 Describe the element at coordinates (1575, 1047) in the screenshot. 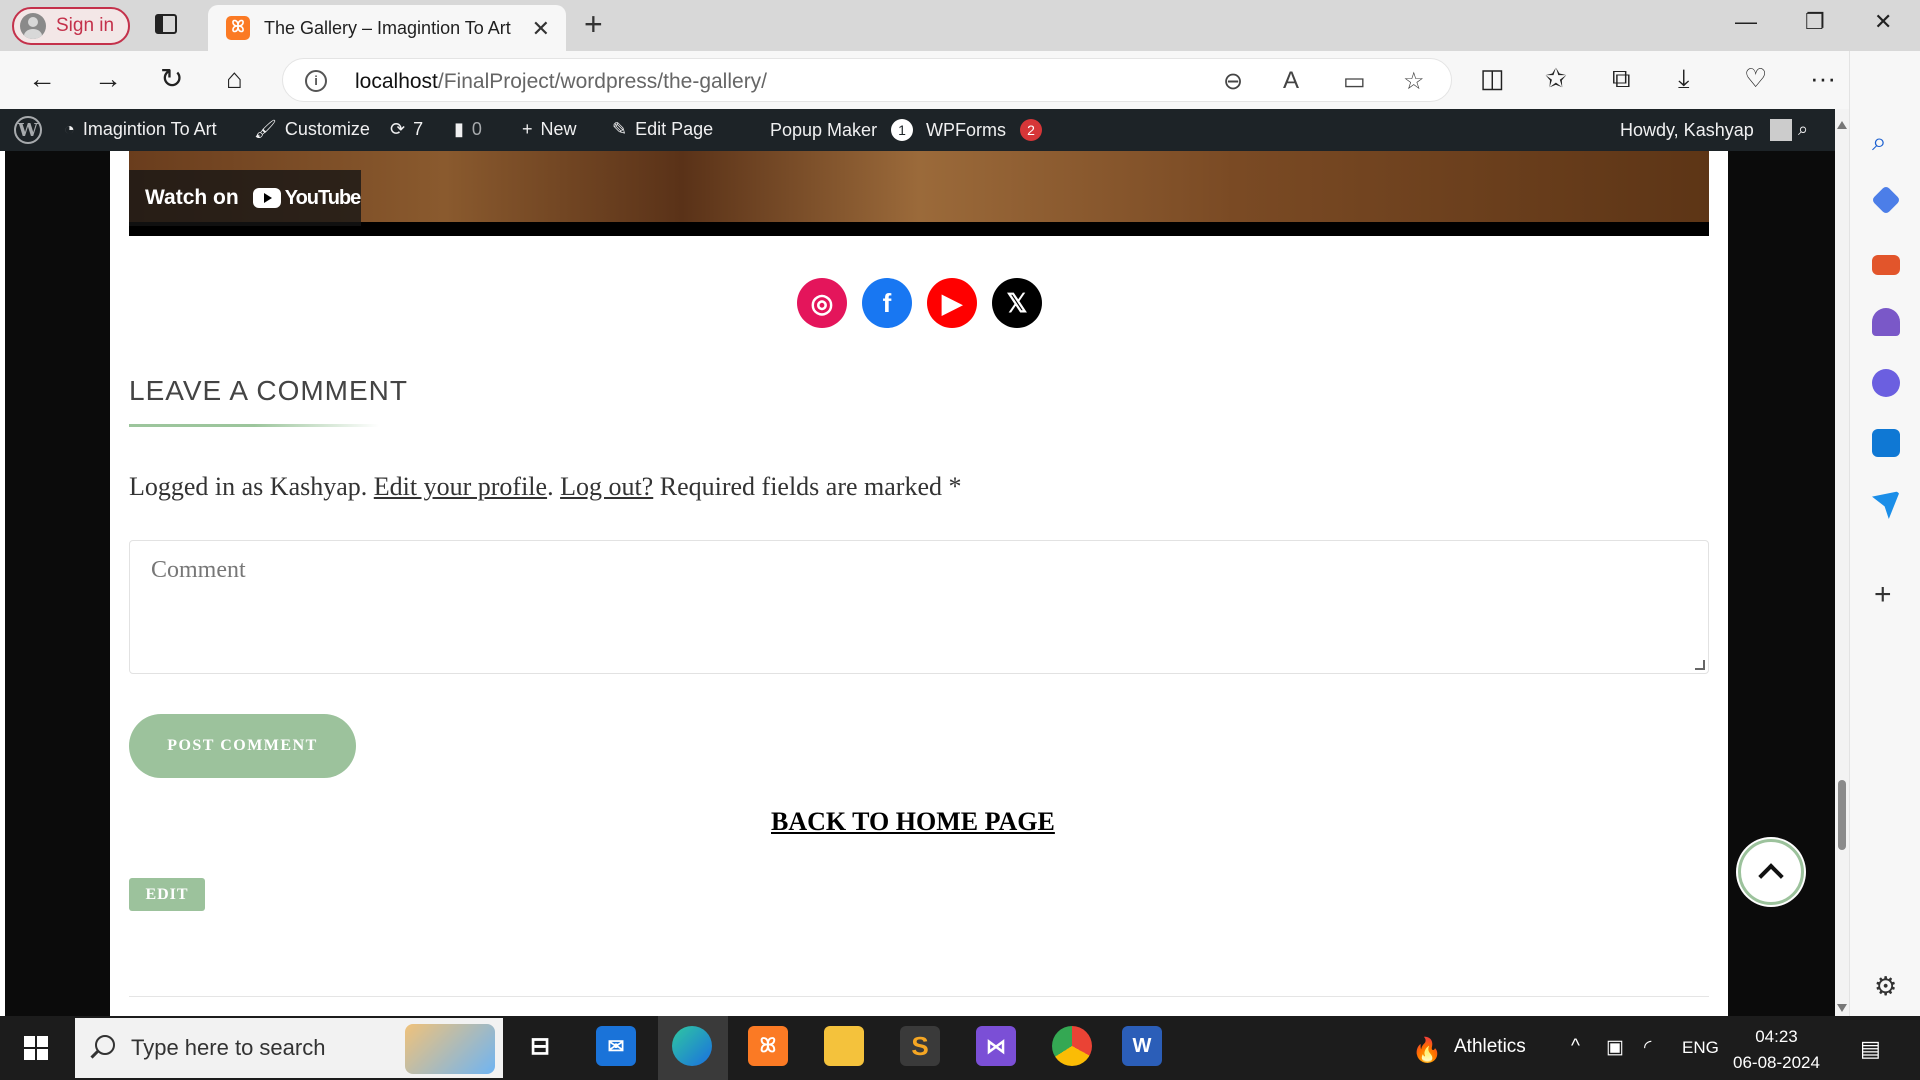

I see `show-hidden-icons-icon: ^` at that location.